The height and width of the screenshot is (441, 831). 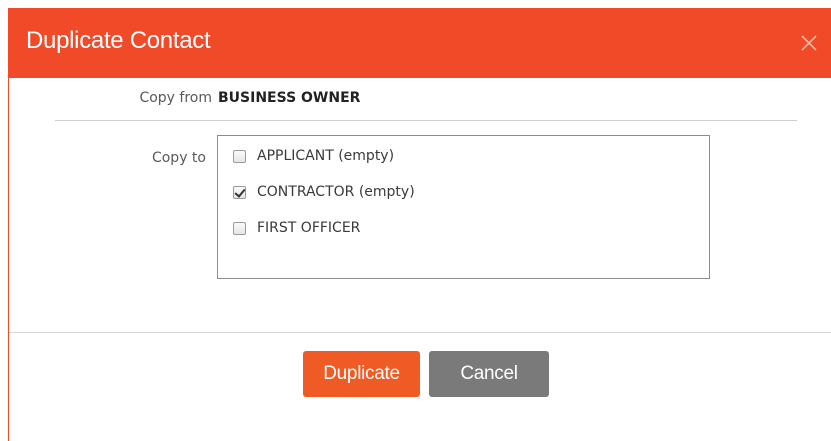 What do you see at coordinates (239, 192) in the screenshot?
I see `contractor-checkbox` at bounding box center [239, 192].